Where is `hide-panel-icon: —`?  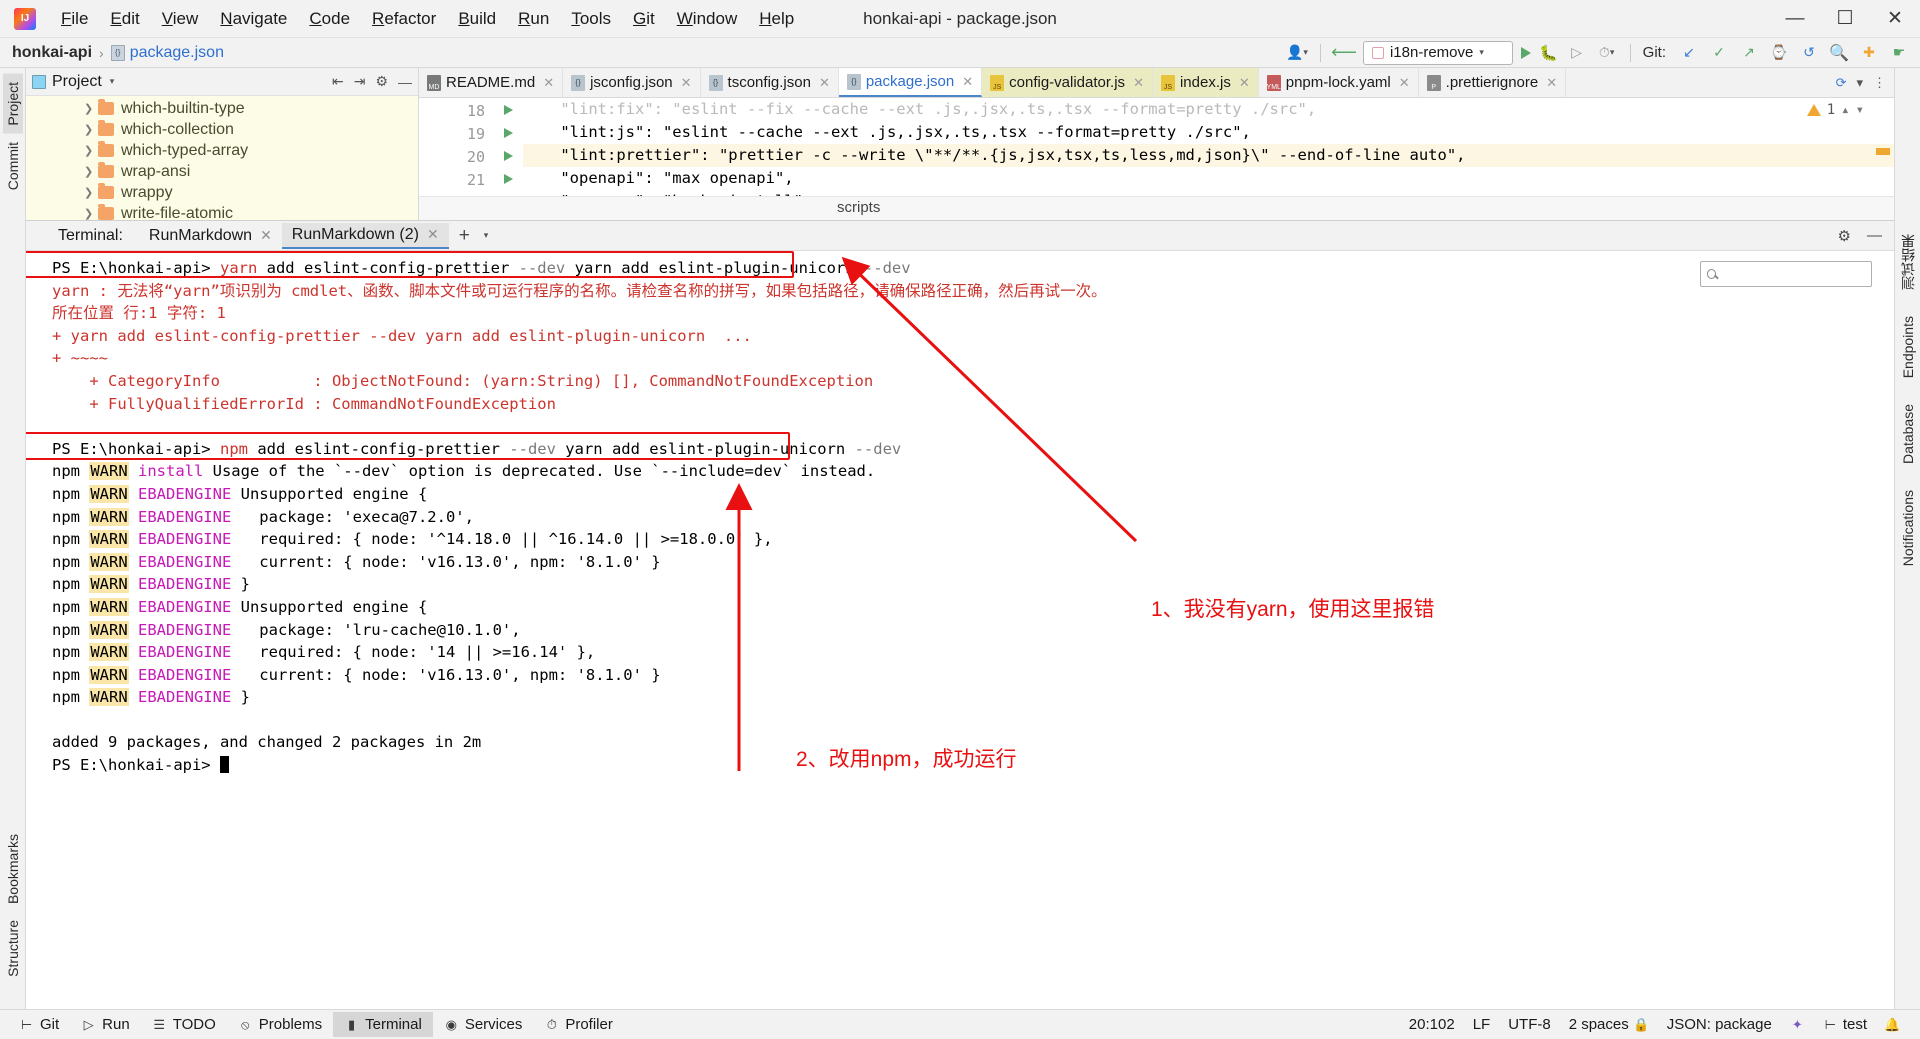
hide-panel-icon: — is located at coordinates (405, 82).